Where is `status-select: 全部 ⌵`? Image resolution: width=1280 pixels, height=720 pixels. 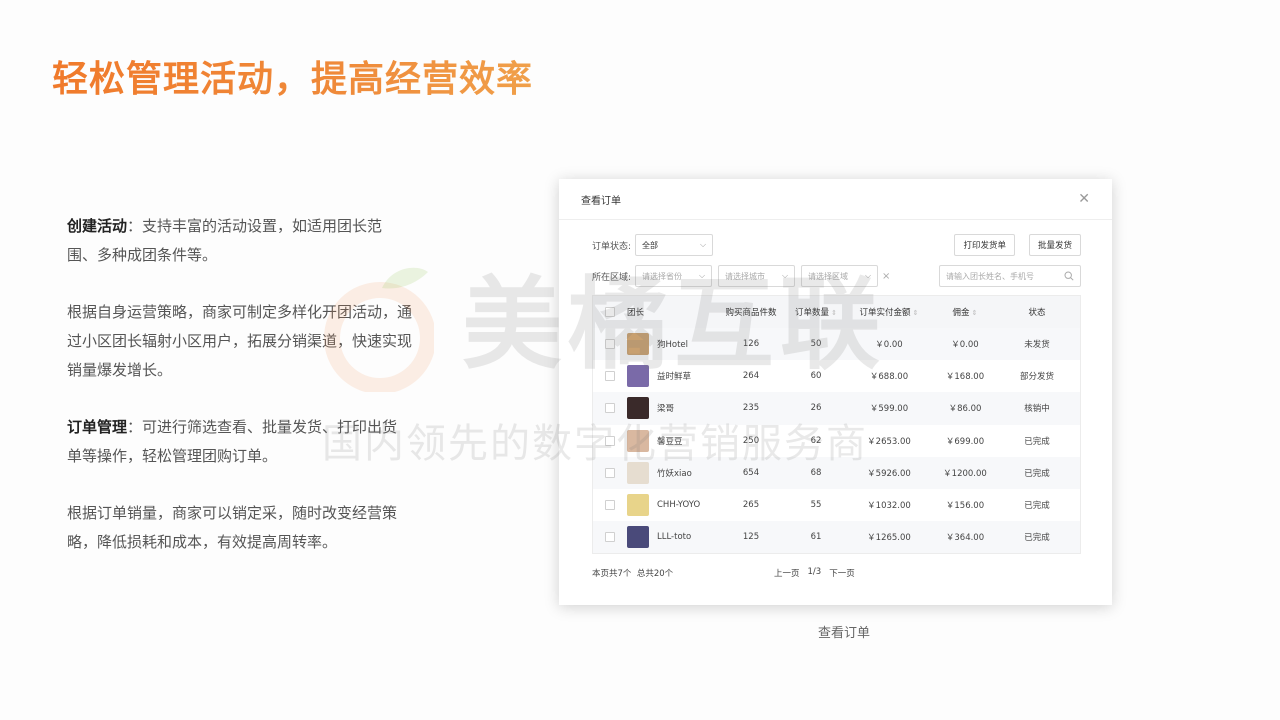
status-select: 全部 ⌵ is located at coordinates (674, 245).